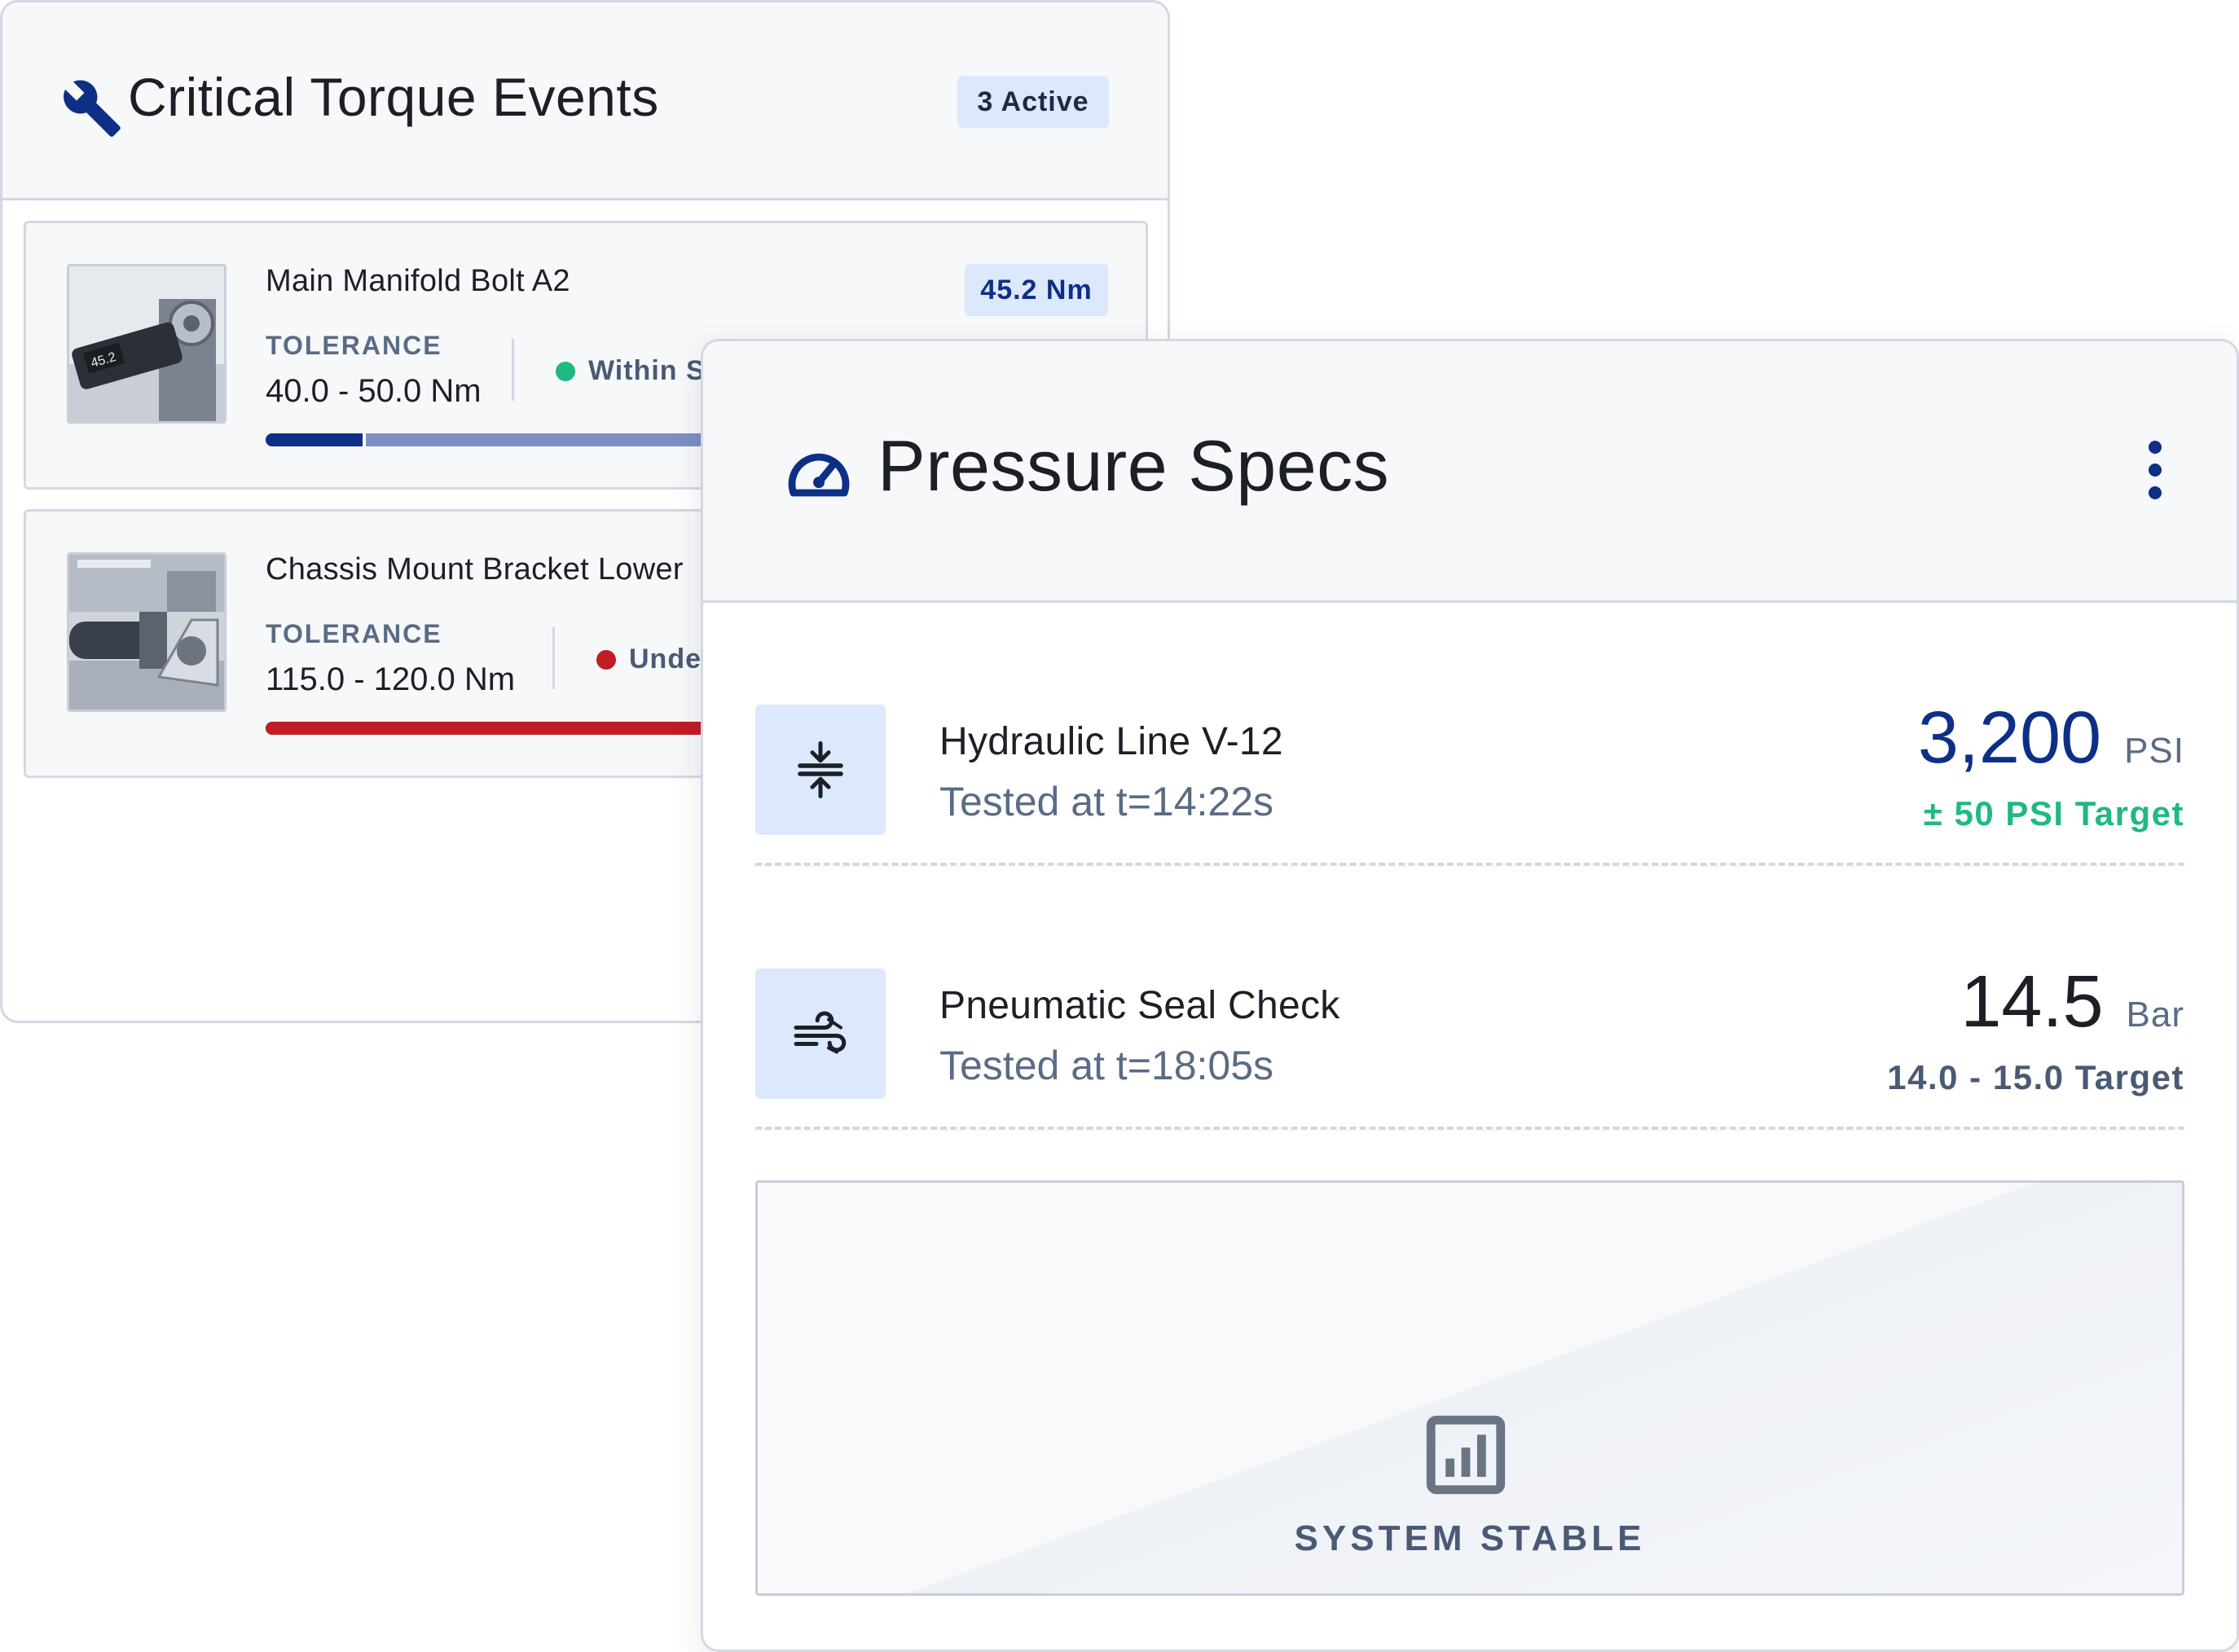 This screenshot has height=1652, width=2239. What do you see at coordinates (147, 632) in the screenshot?
I see `torque-machine-thumbnail` at bounding box center [147, 632].